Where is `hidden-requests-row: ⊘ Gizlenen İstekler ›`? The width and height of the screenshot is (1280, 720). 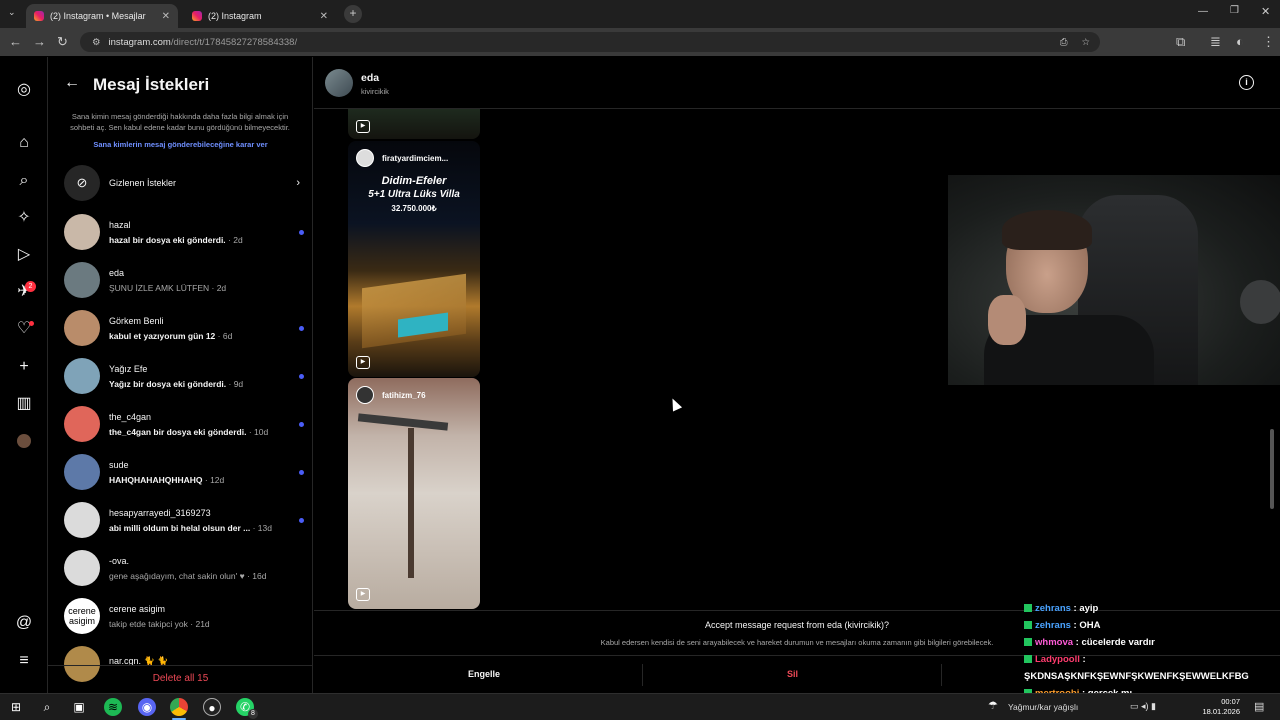
hidden-requests-row: ⊘ Gizlenen İstekler › is located at coordinates (182, 183).